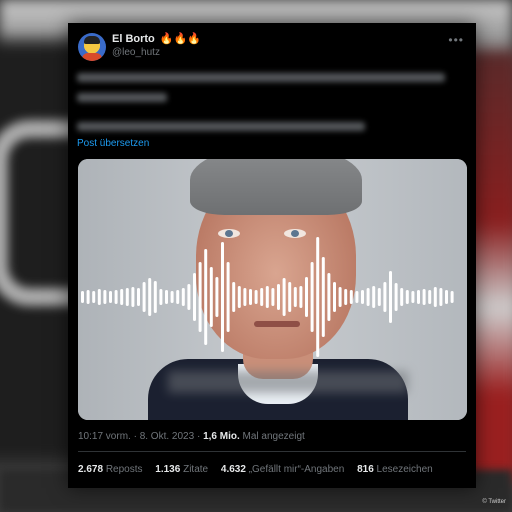 The image size is (512, 512). What do you see at coordinates (113, 143) in the screenshot?
I see `translate-link: Post übersetzen` at bounding box center [113, 143].